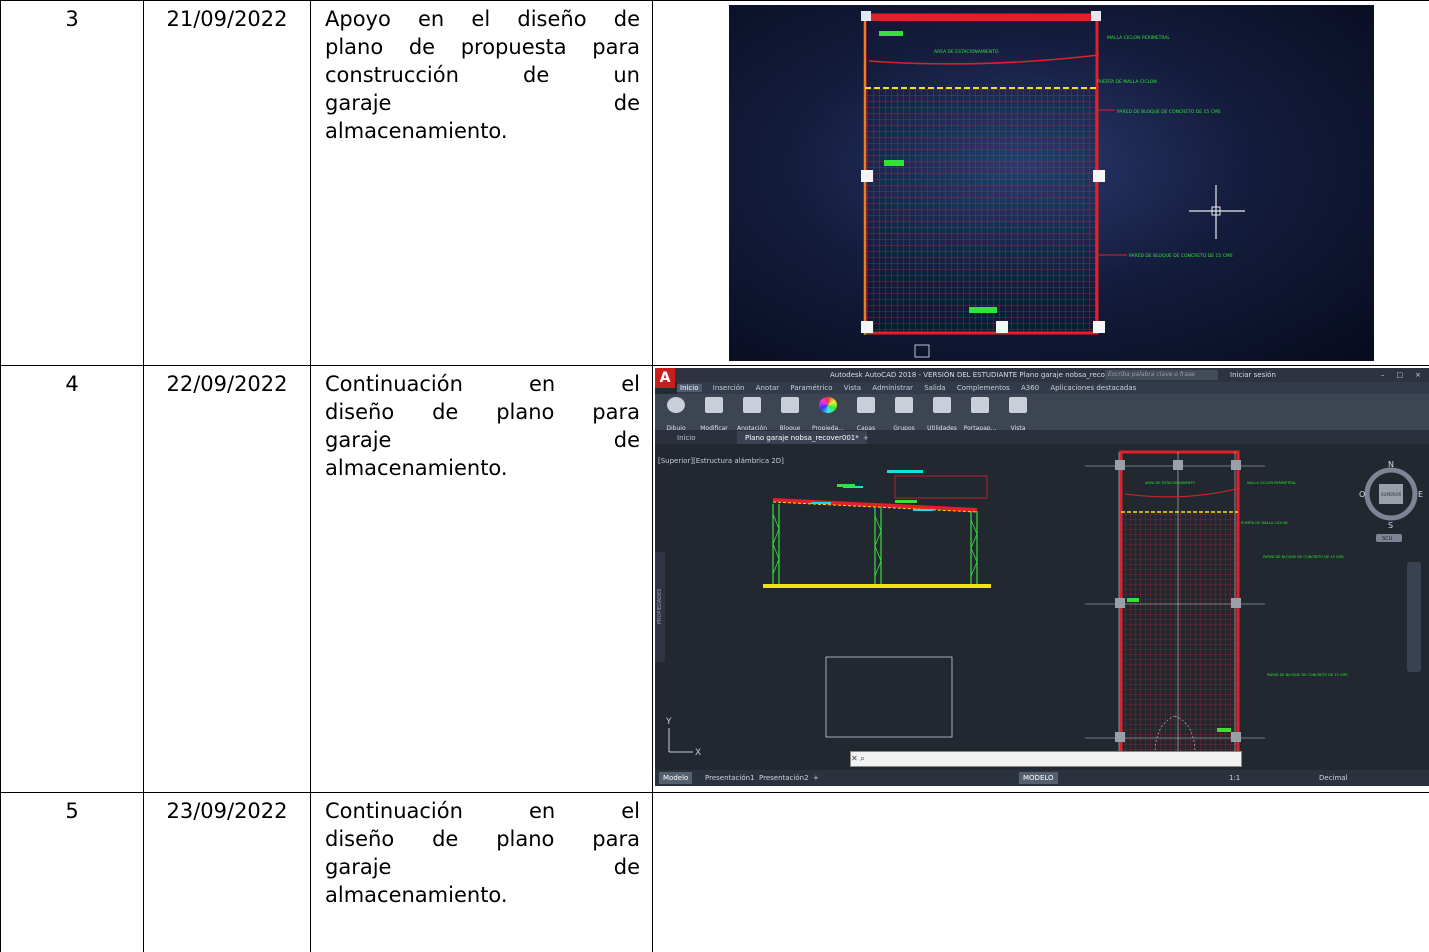 Image resolution: width=1429 pixels, height=952 pixels. I want to click on tab-modelo: Modelo, so click(675, 778).